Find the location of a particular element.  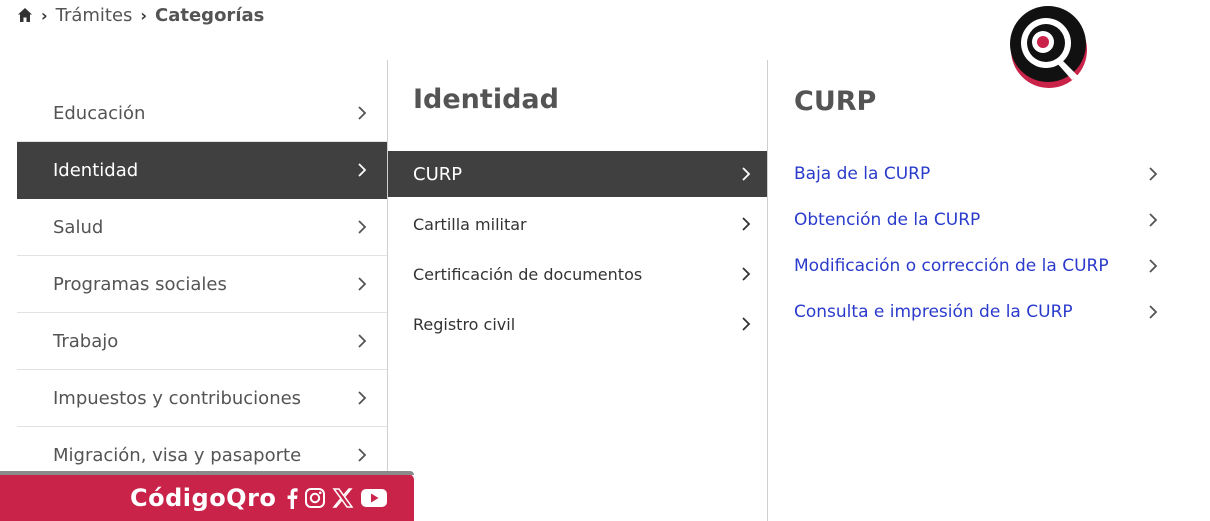

subcategory-label: Cartilla militar is located at coordinates (470, 224).